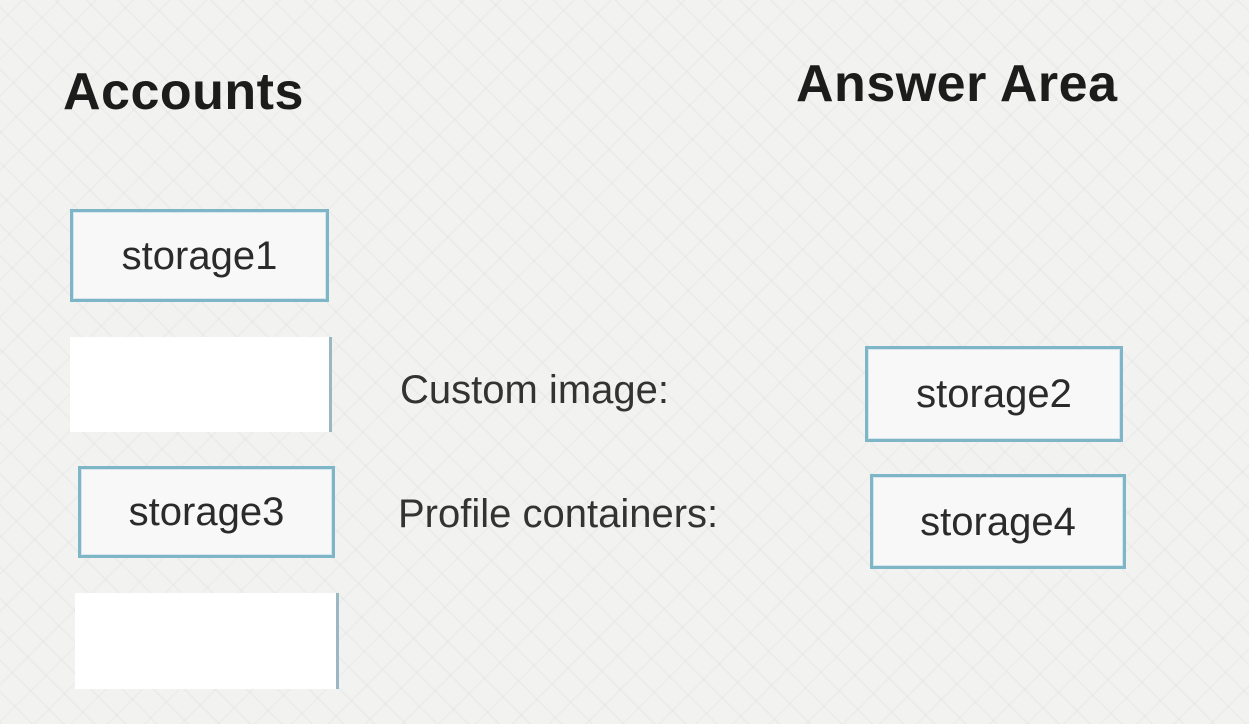 The height and width of the screenshot is (724, 1249). Describe the element at coordinates (534, 390) in the screenshot. I see `custom-image-label: Custom image:` at that location.